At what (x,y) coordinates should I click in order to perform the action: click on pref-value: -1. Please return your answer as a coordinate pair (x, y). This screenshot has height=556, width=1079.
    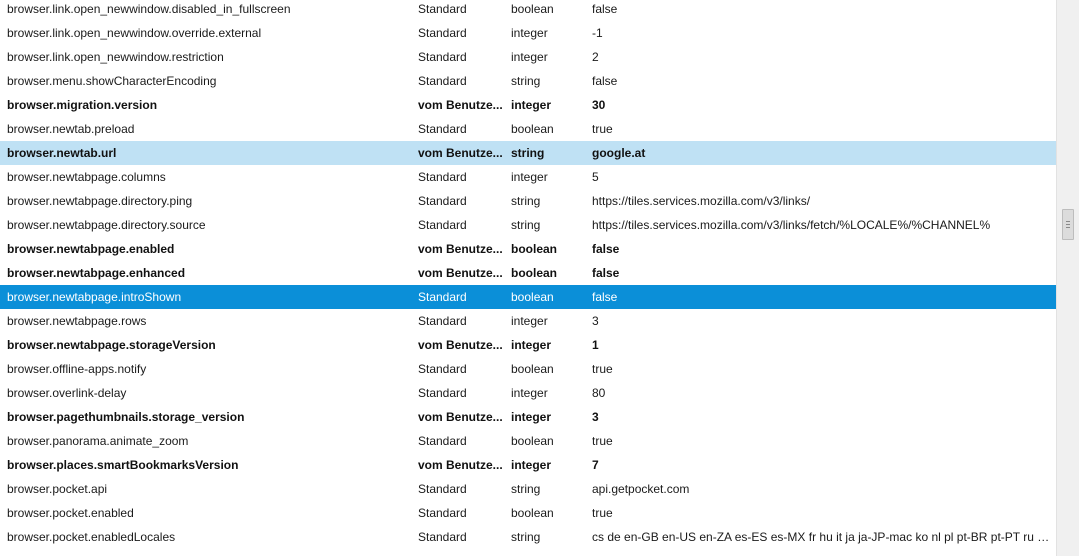
    Looking at the image, I should click on (597, 33).